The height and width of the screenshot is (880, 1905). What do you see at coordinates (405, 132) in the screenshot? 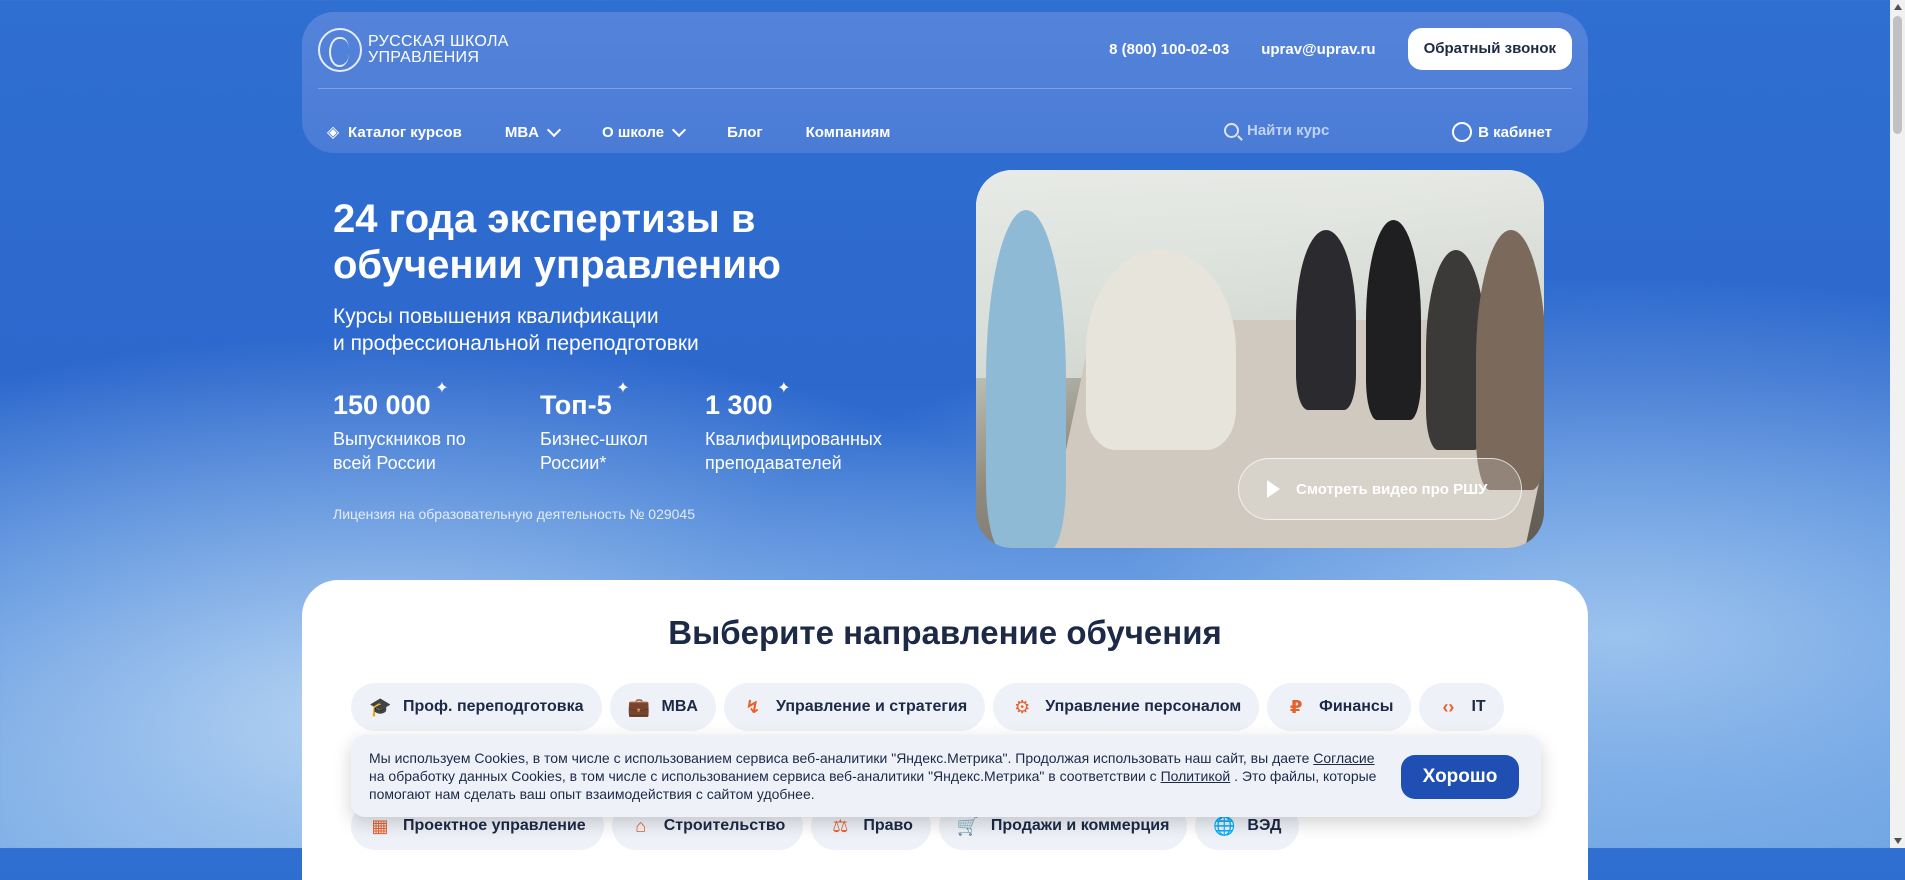
I see `nav-catalog-label: Каталог курсов` at bounding box center [405, 132].